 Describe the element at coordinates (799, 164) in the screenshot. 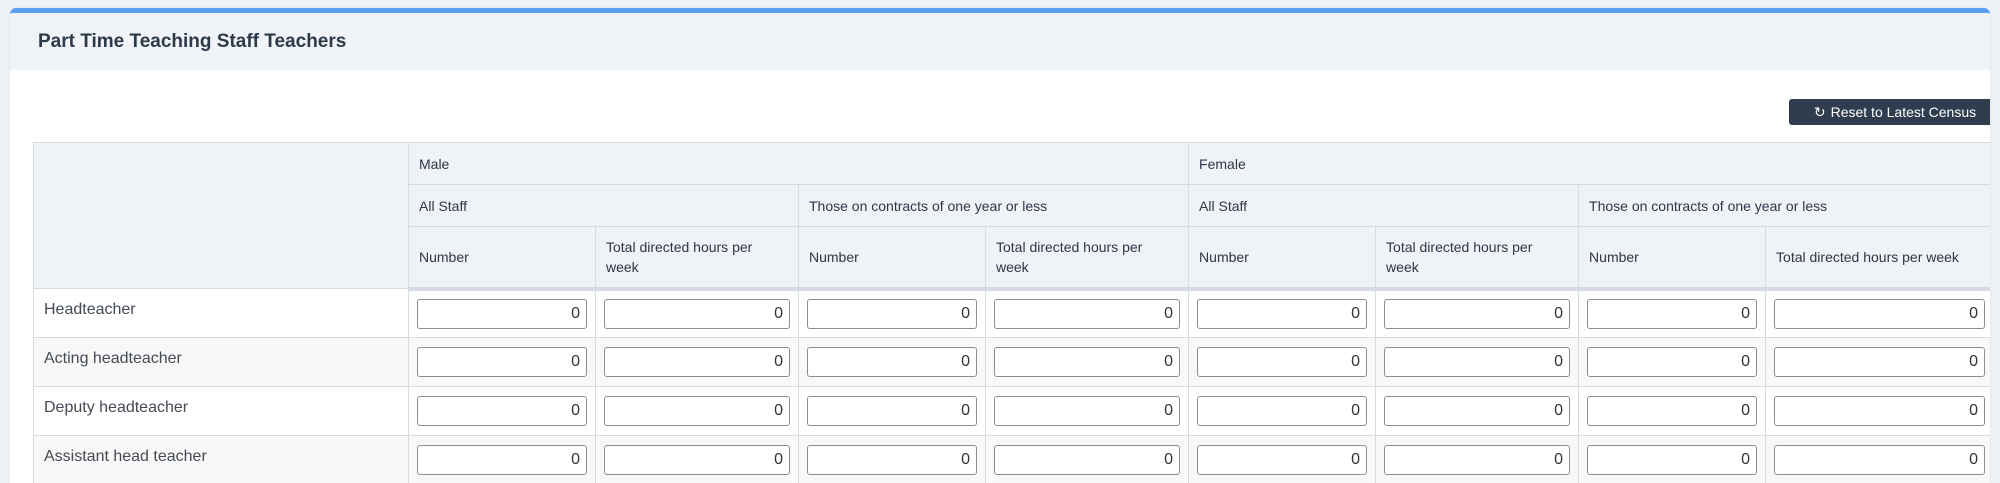

I see `group-header-male: Male` at that location.